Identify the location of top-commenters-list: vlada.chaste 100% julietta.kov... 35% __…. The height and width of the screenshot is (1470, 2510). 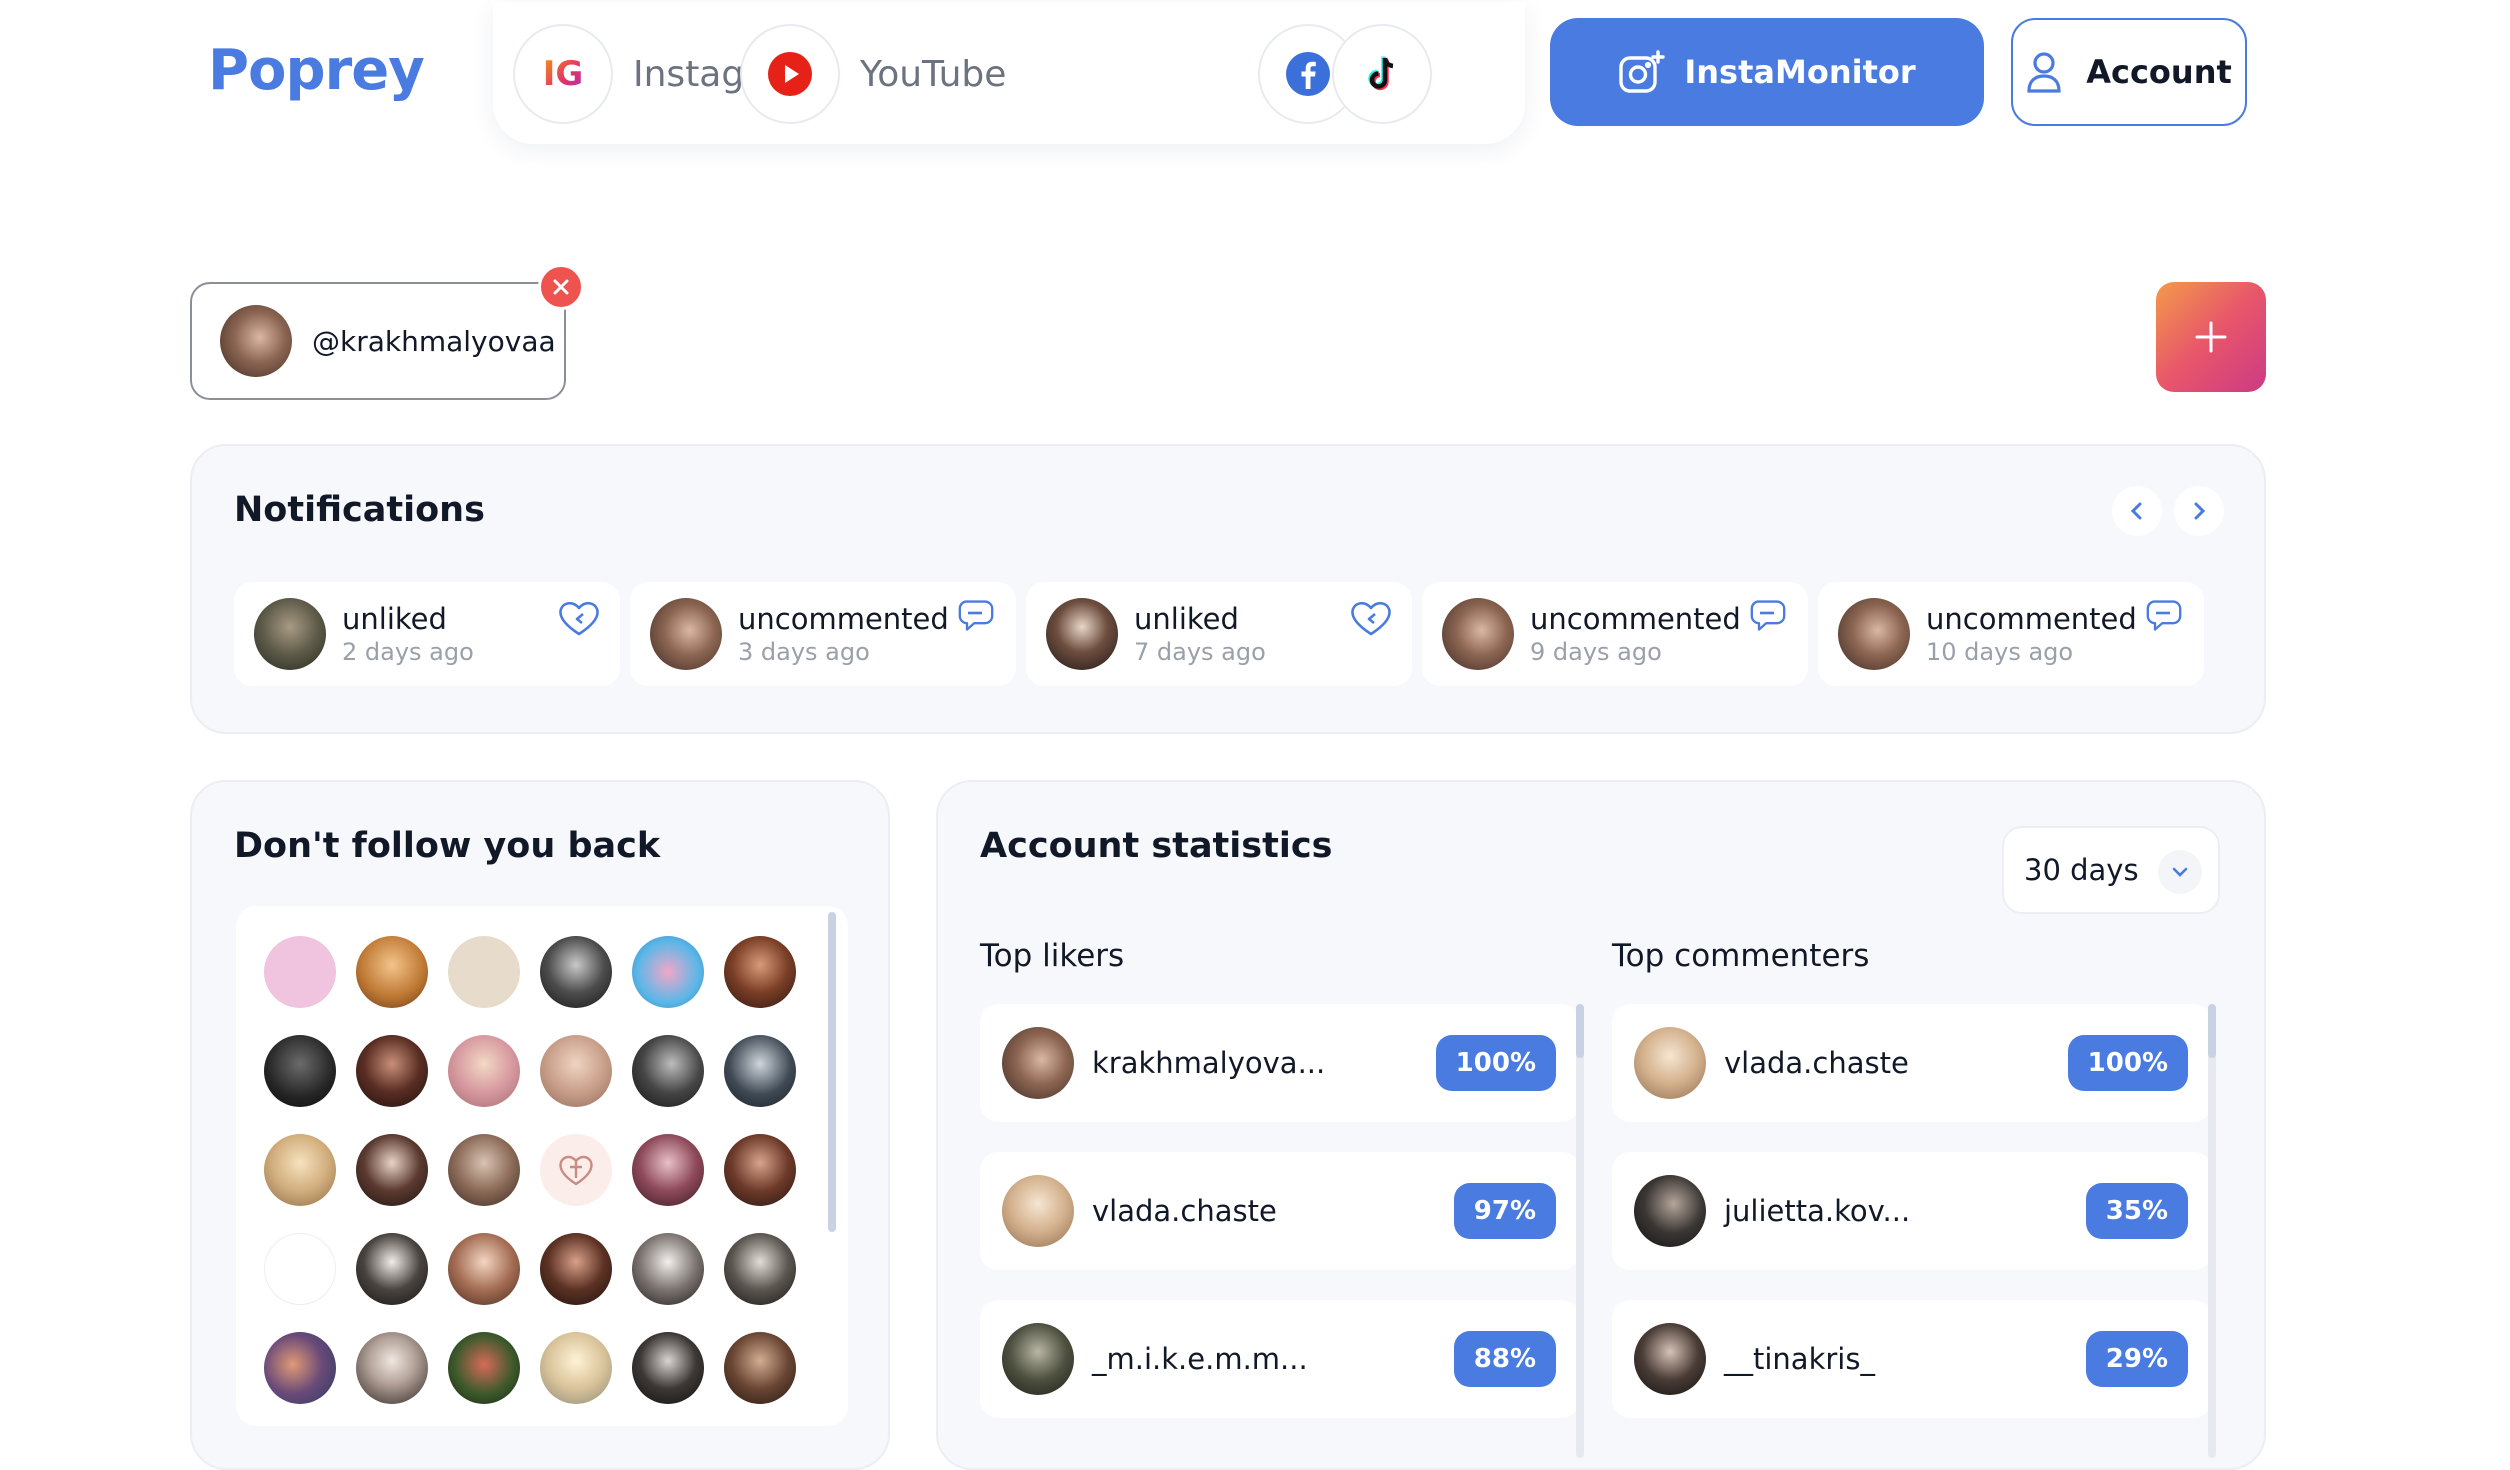
(1914, 1236).